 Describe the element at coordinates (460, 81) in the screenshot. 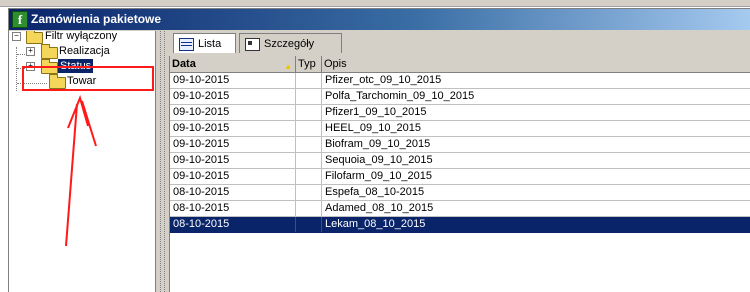

I see `table-row: 09-10-2015 Pfizer_otc_09_10_2015` at that location.